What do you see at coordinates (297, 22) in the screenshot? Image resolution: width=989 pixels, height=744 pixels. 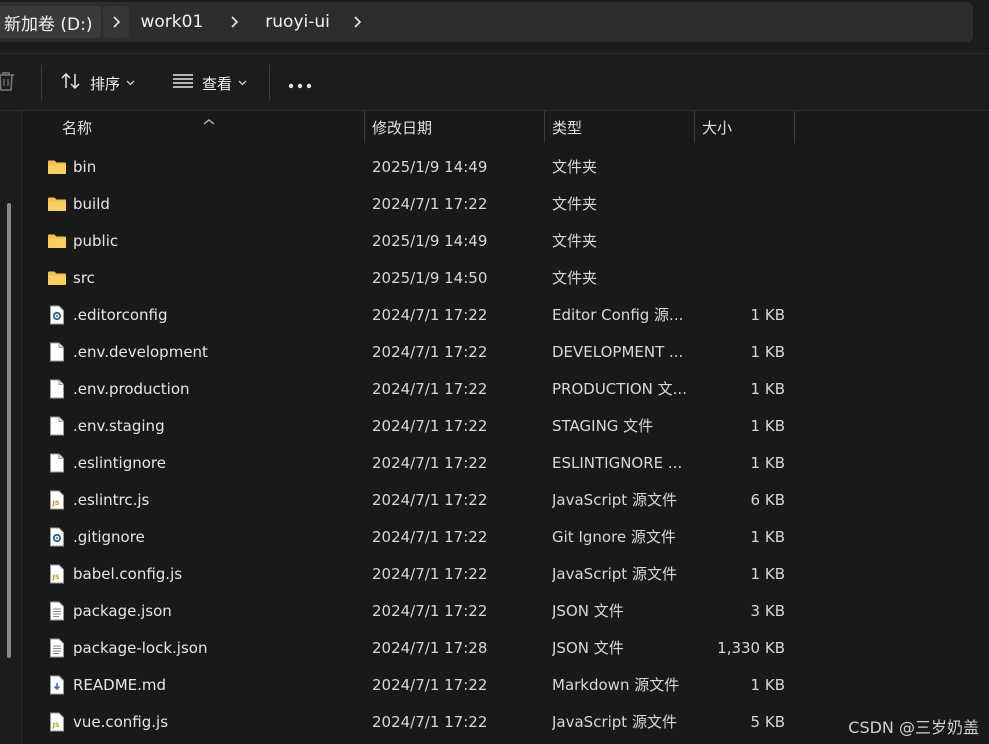 I see `breadcrumb-ruoyi-ui: ruoyi-ui` at bounding box center [297, 22].